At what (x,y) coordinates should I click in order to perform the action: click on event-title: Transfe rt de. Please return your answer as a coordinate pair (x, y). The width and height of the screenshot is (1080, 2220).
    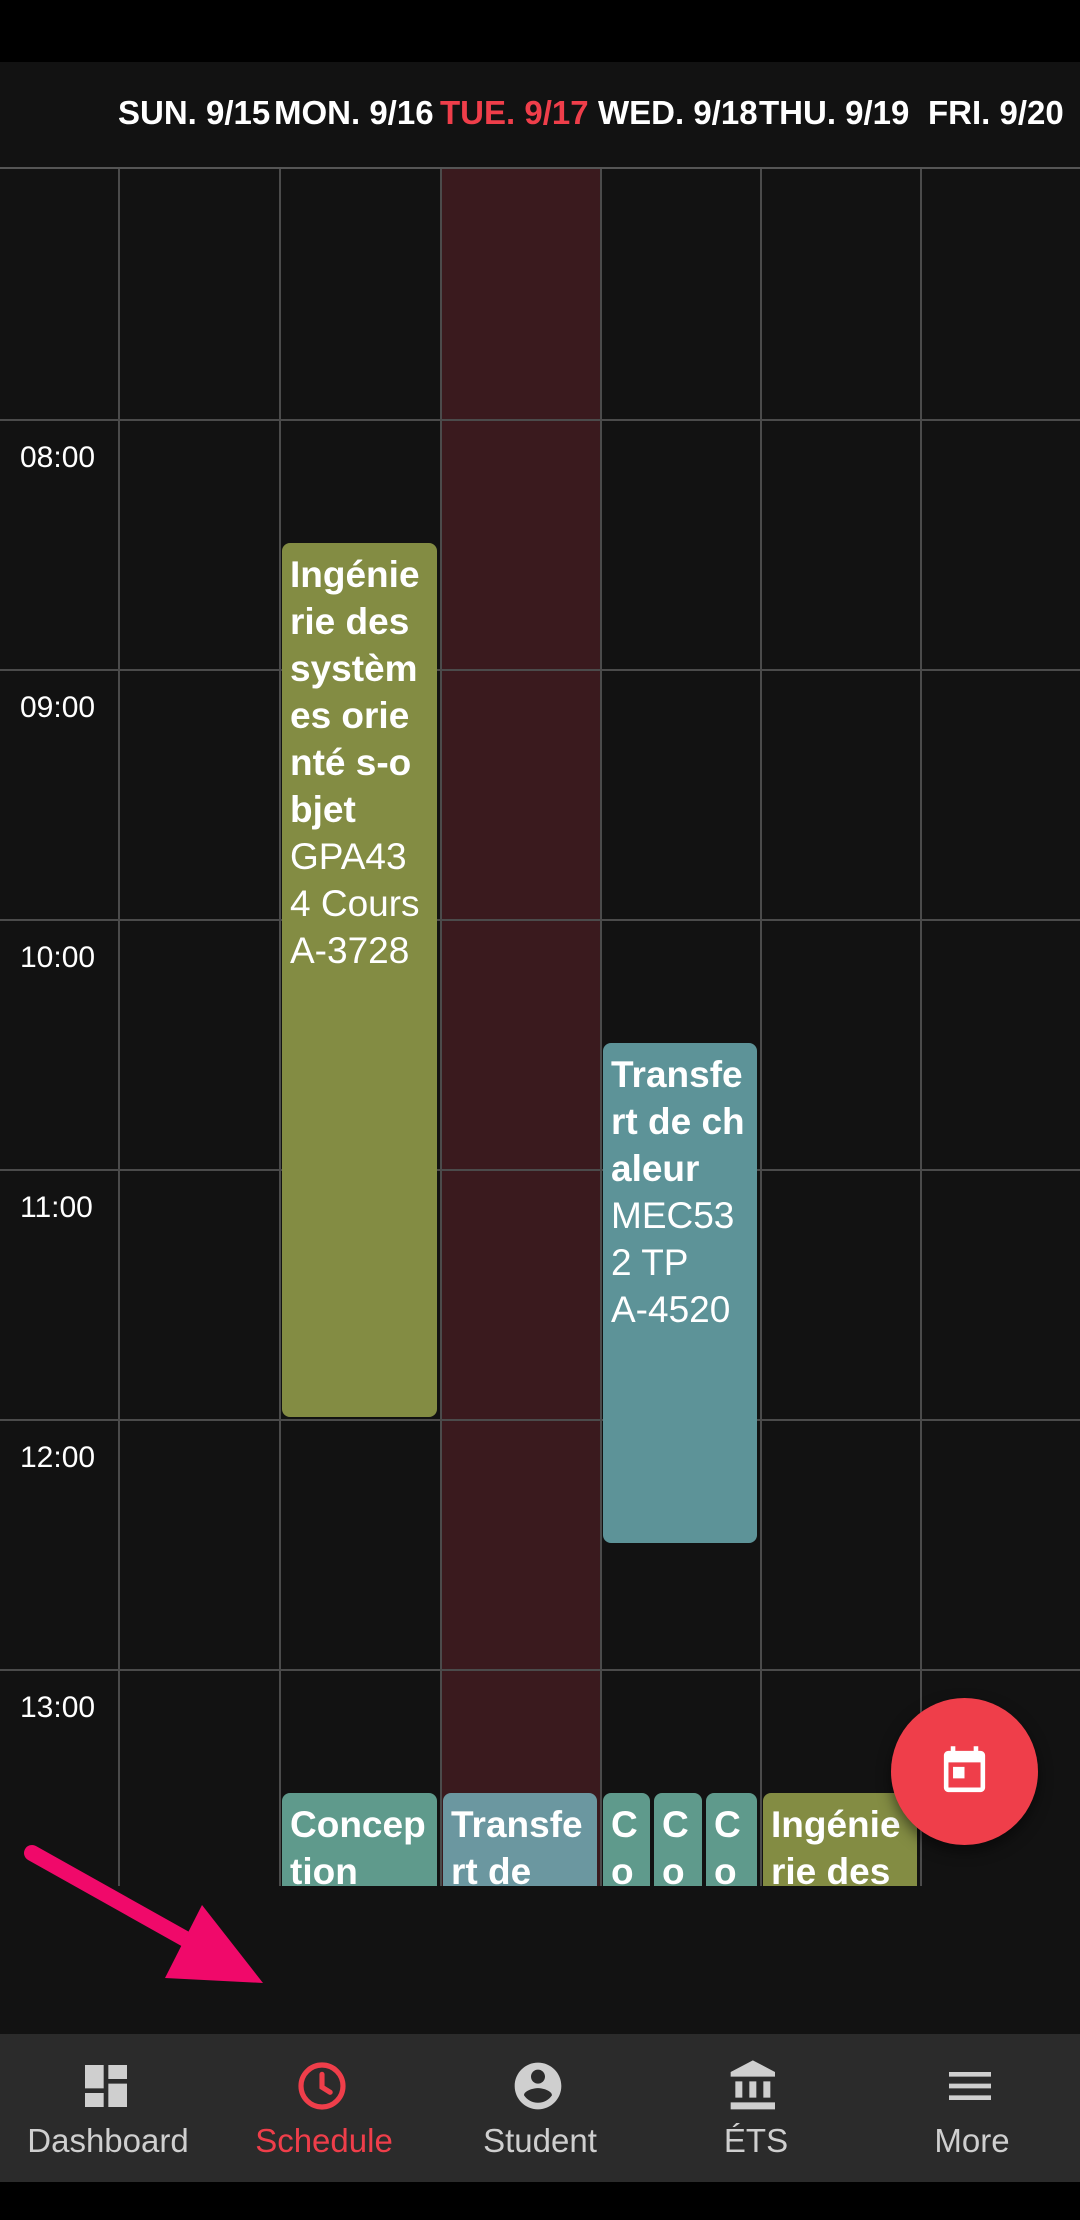
    Looking at the image, I should click on (517, 1845).